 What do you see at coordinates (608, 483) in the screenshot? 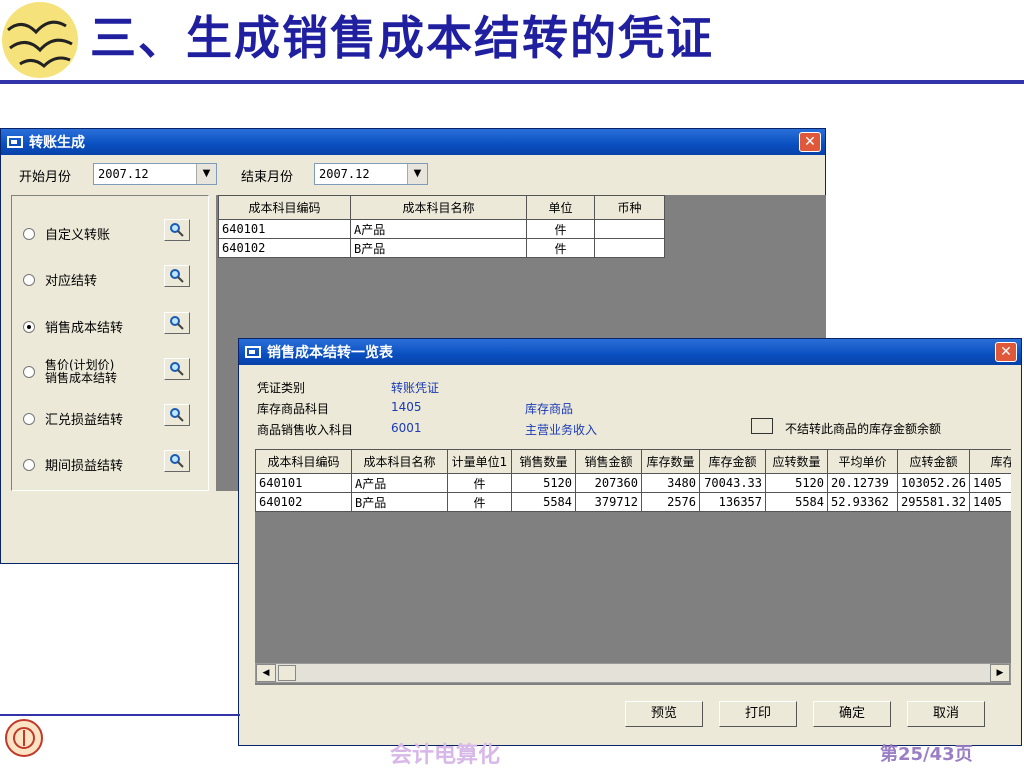
I see `table-cell: 207360` at bounding box center [608, 483].